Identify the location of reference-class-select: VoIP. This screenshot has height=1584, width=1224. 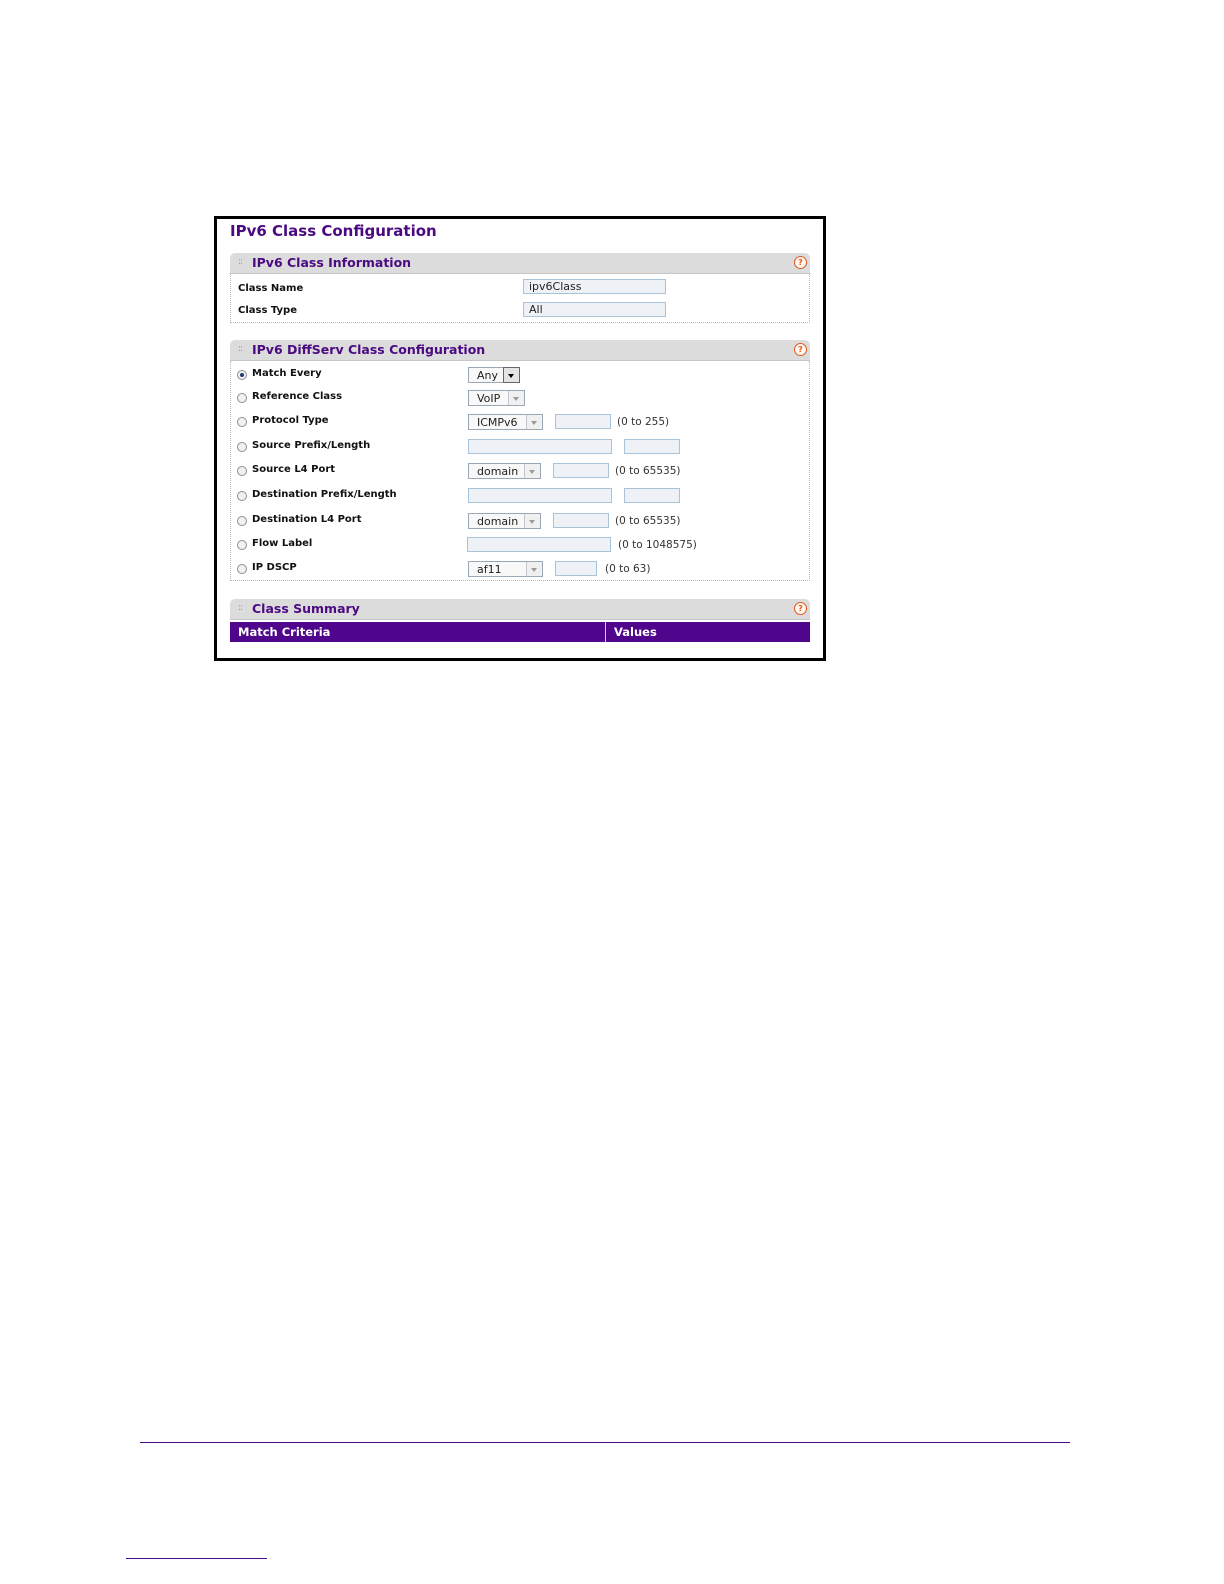
(496, 398).